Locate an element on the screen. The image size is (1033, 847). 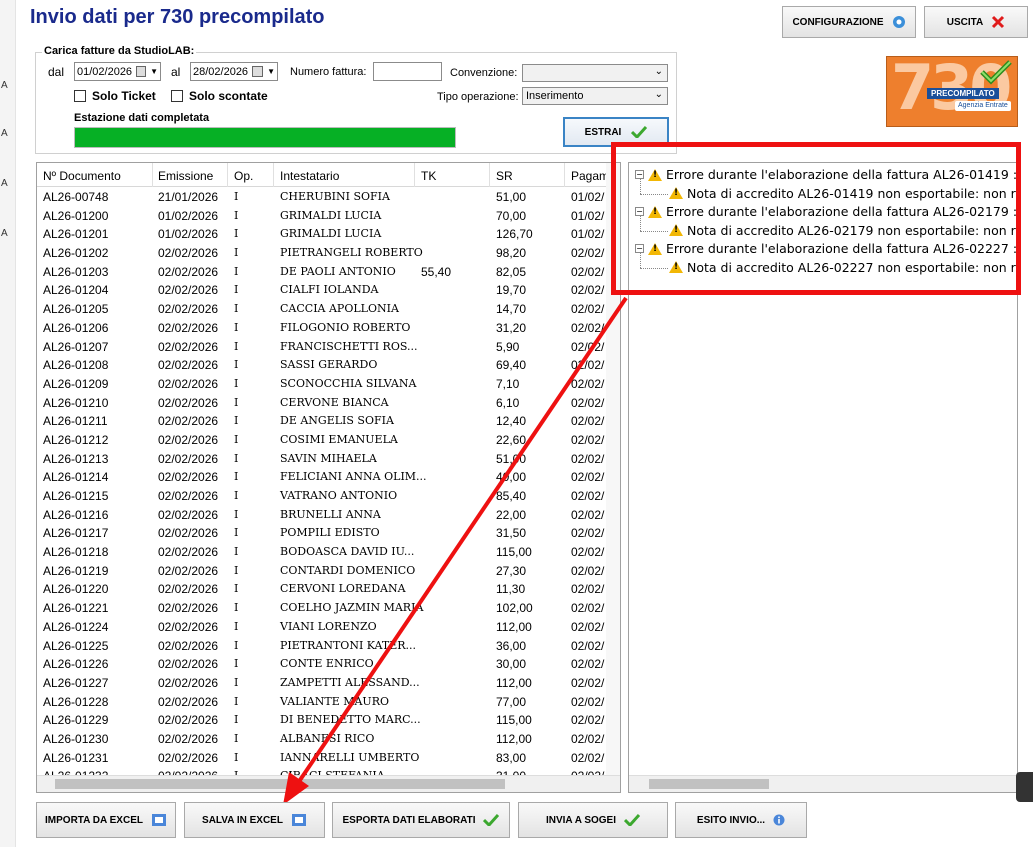
dal-date-picker: 01/02/2026 ▼ is located at coordinates (117, 71).